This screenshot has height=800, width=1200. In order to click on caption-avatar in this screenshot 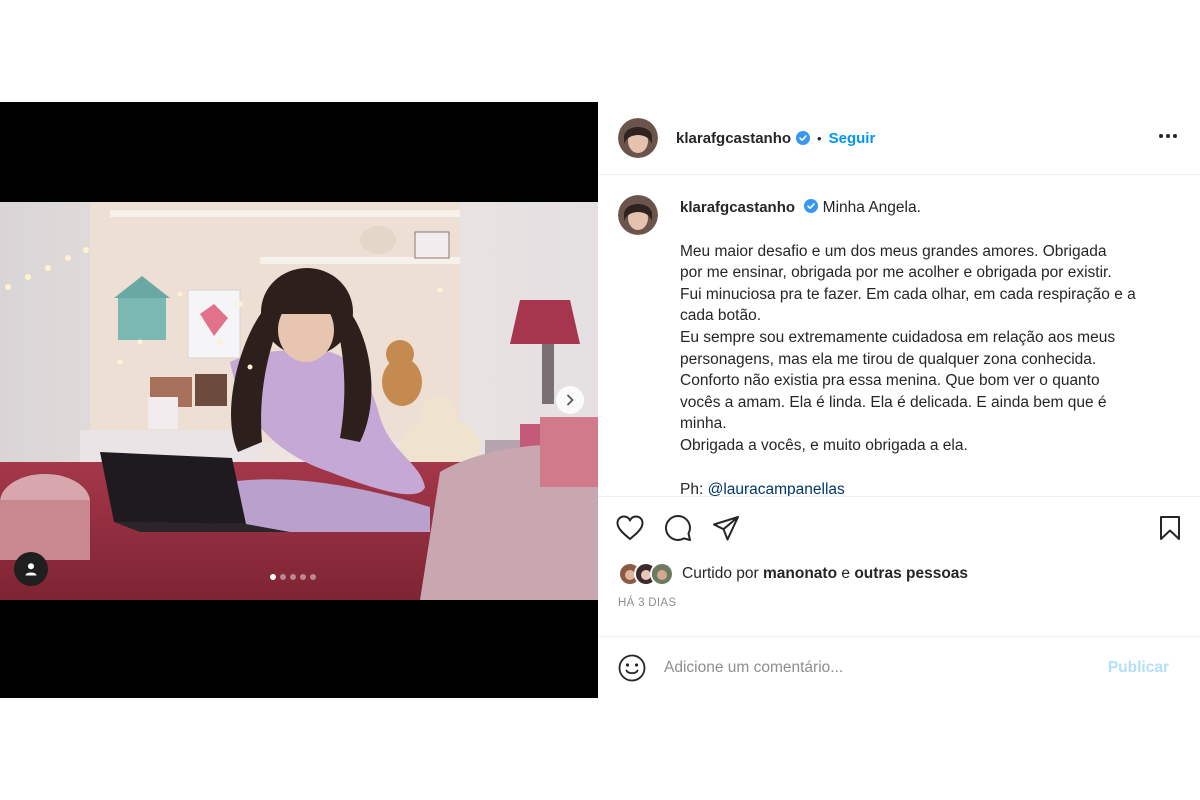, I will do `click(638, 215)`.